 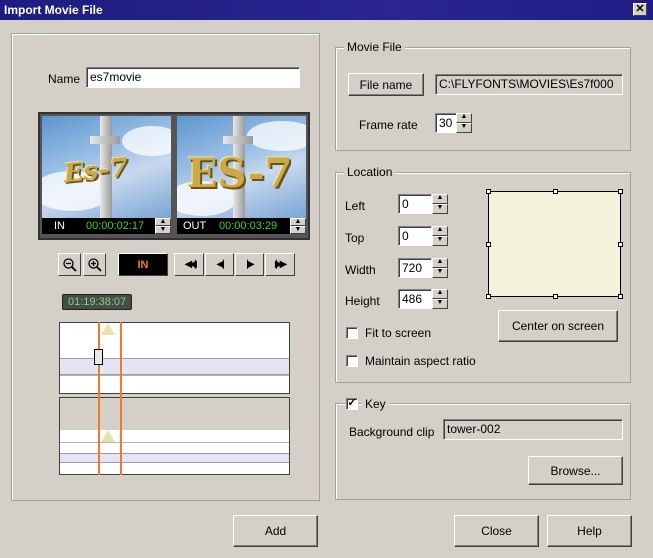 I want to click on out-thumbnail: ES-7, so click(x=241, y=167).